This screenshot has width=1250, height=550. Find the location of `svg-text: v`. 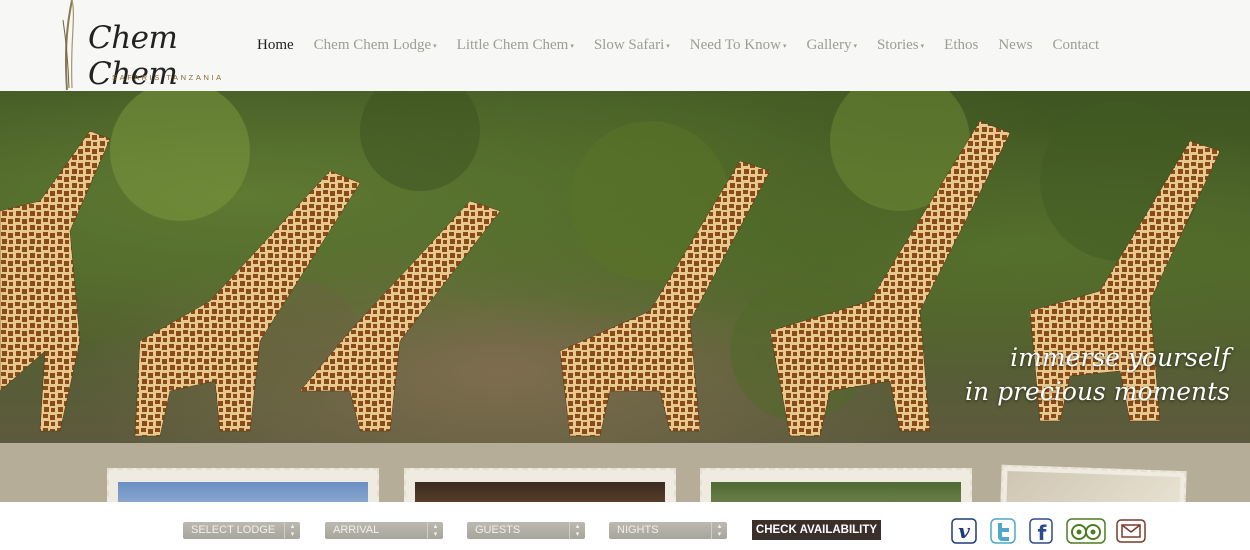

svg-text: v is located at coordinates (964, 531).